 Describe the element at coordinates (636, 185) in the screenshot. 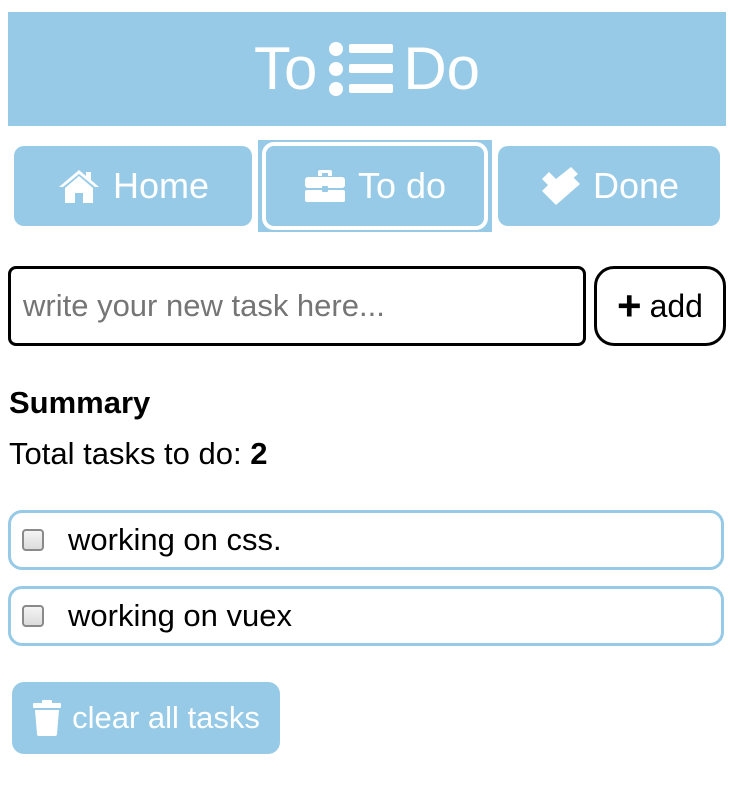

I see `nav-done-label: Done` at that location.